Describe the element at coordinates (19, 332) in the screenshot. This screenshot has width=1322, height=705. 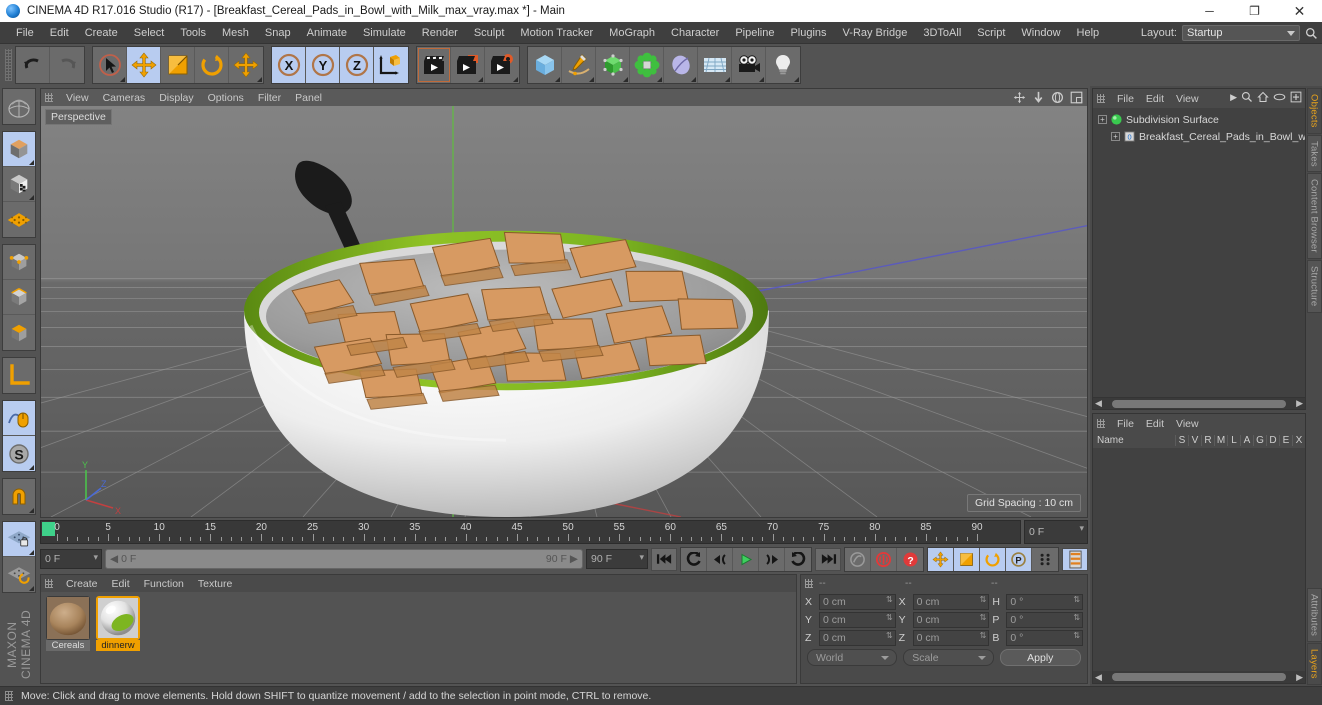
I see `texture-mode-button` at that location.